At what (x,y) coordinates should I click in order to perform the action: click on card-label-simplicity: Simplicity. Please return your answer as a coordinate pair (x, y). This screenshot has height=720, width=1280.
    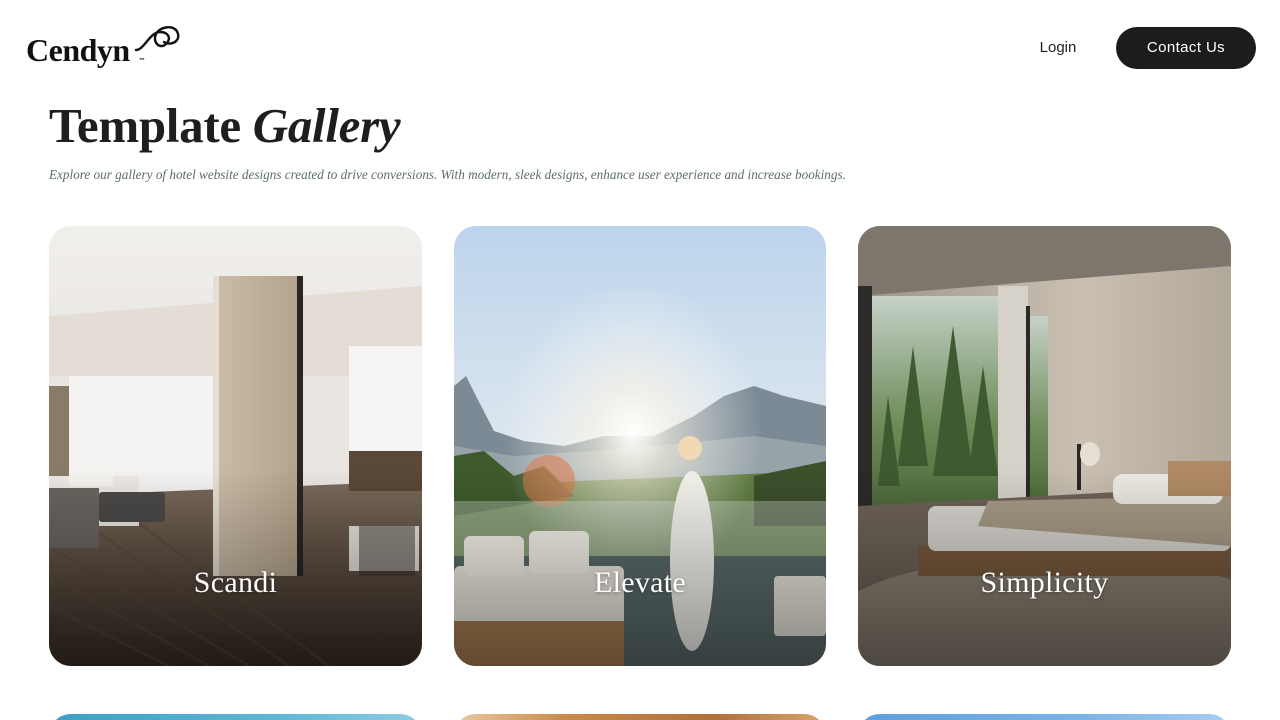
    Looking at the image, I should click on (1044, 582).